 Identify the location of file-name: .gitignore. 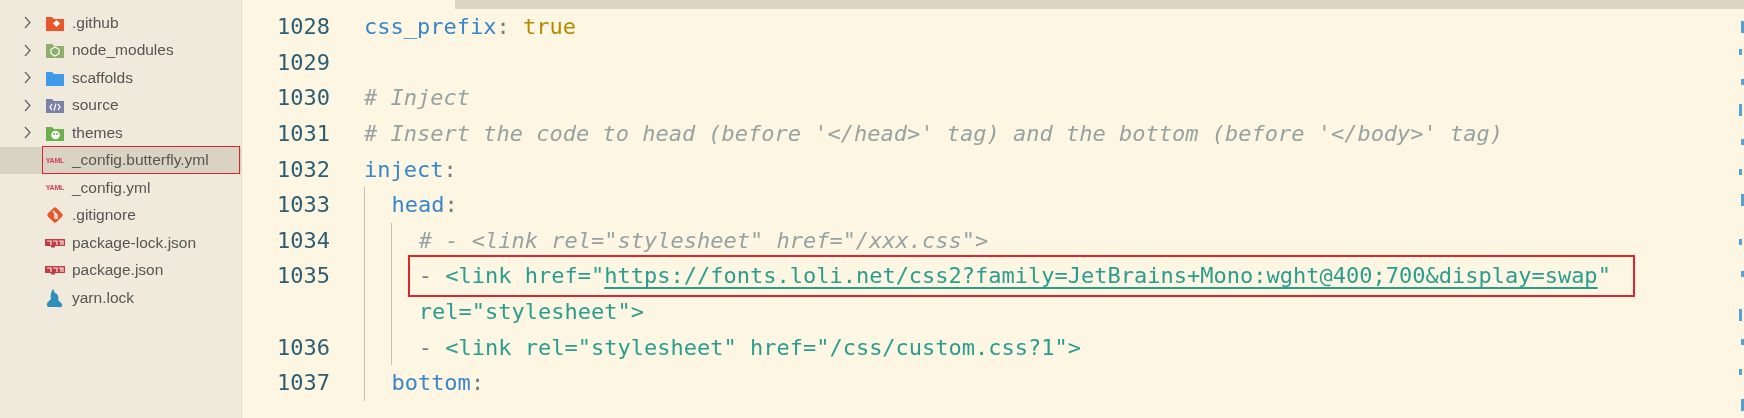
(104, 215).